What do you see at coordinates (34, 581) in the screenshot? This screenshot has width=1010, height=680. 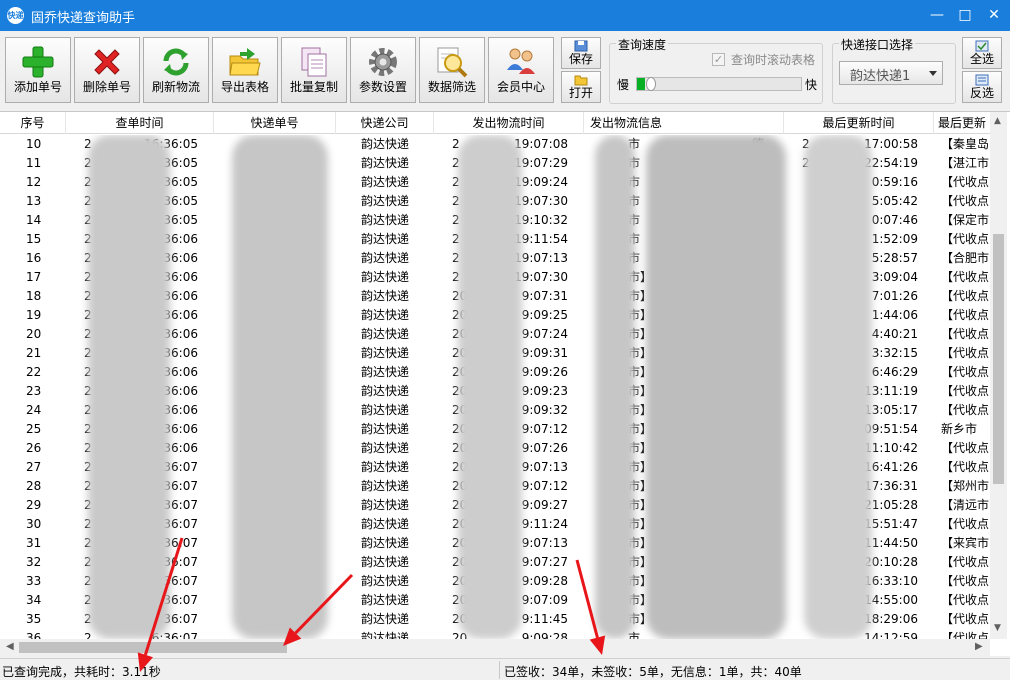 I see `cell-no: 33` at bounding box center [34, 581].